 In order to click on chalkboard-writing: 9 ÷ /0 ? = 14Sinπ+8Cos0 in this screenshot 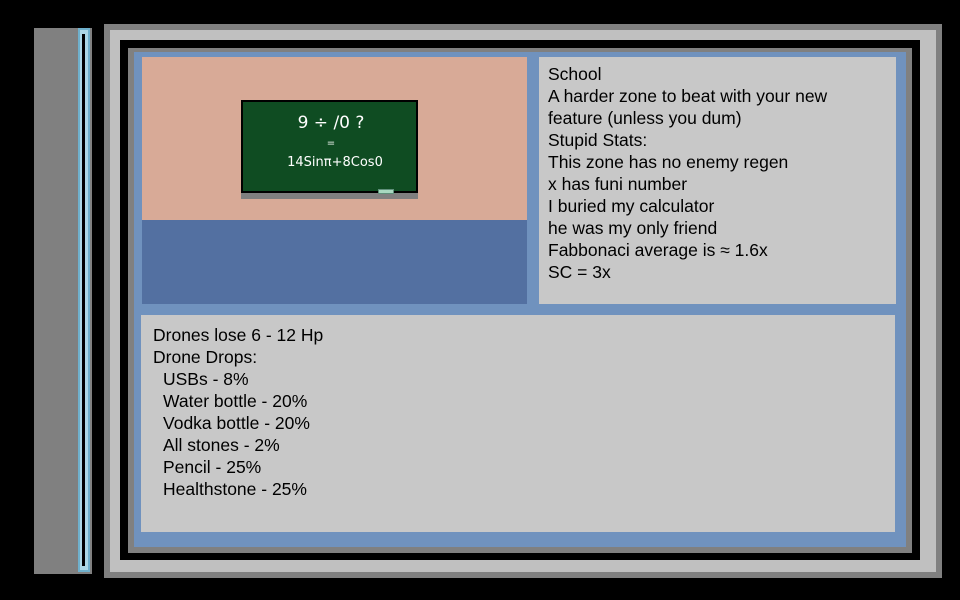, I will do `click(335, 141)`.